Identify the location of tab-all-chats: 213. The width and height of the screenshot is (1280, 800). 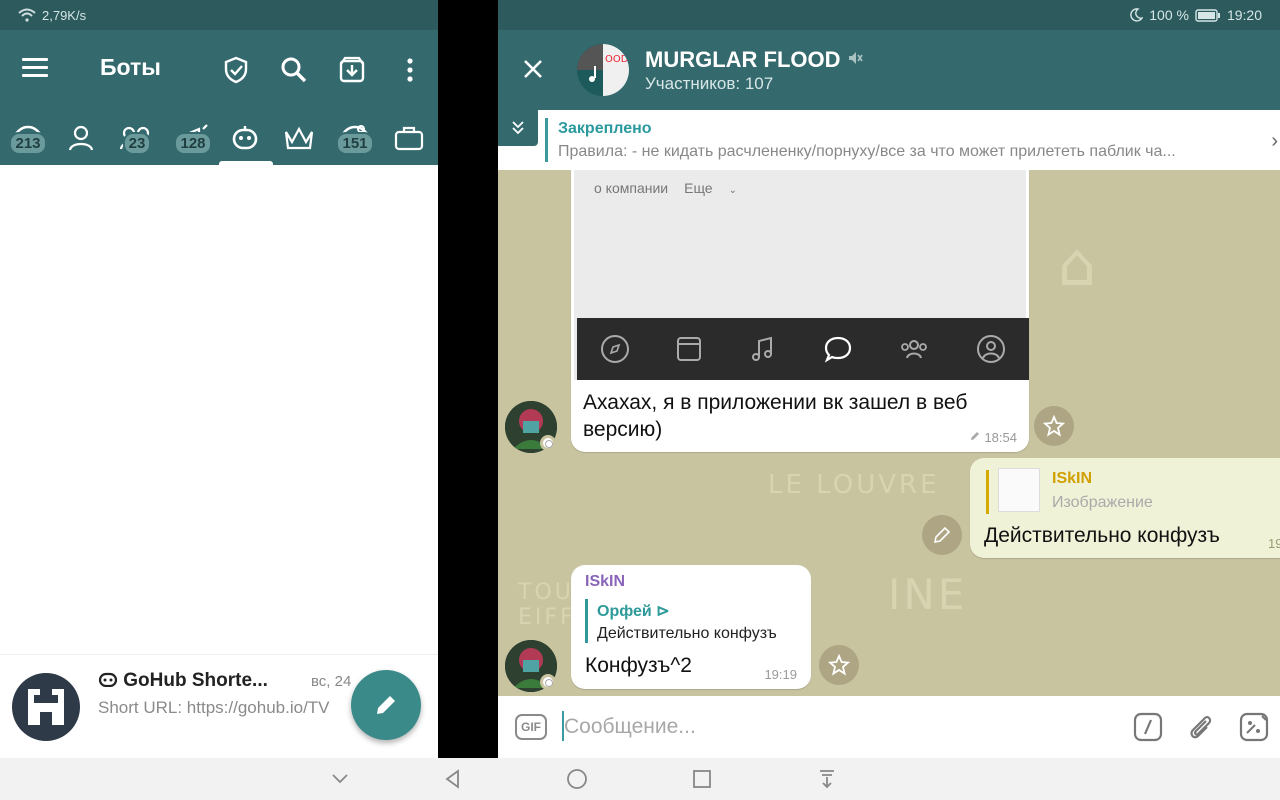
(28, 137).